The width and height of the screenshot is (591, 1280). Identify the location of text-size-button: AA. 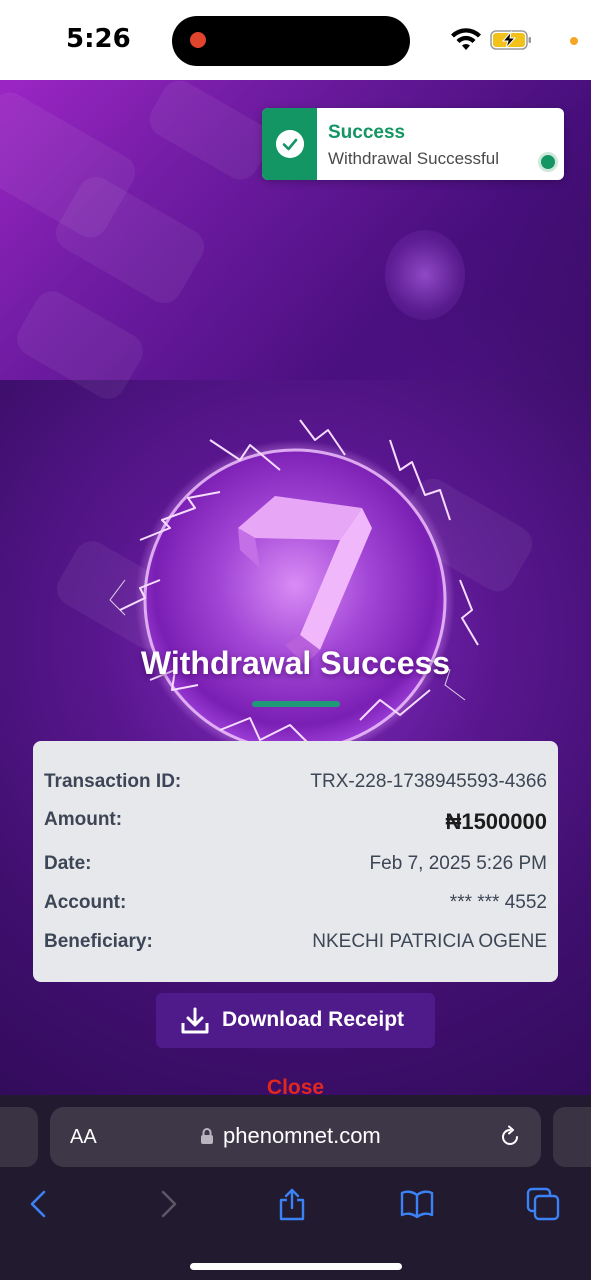
(83, 1137).